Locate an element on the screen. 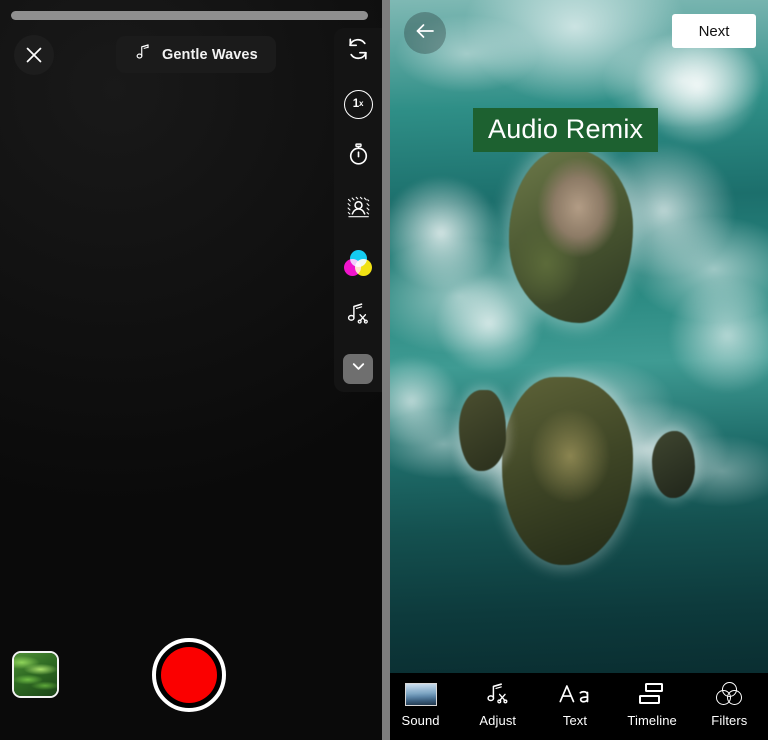 The height and width of the screenshot is (740, 768). record-indicator is located at coordinates (189, 675).